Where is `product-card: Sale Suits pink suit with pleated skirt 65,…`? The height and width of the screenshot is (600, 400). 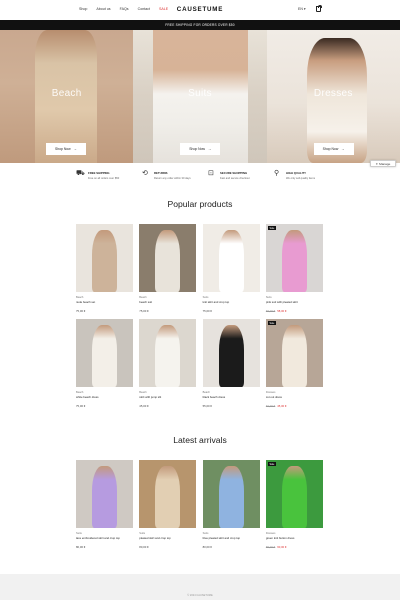 product-card: Sale Suits pink suit with pleated skirt 65,… is located at coordinates (294, 268).